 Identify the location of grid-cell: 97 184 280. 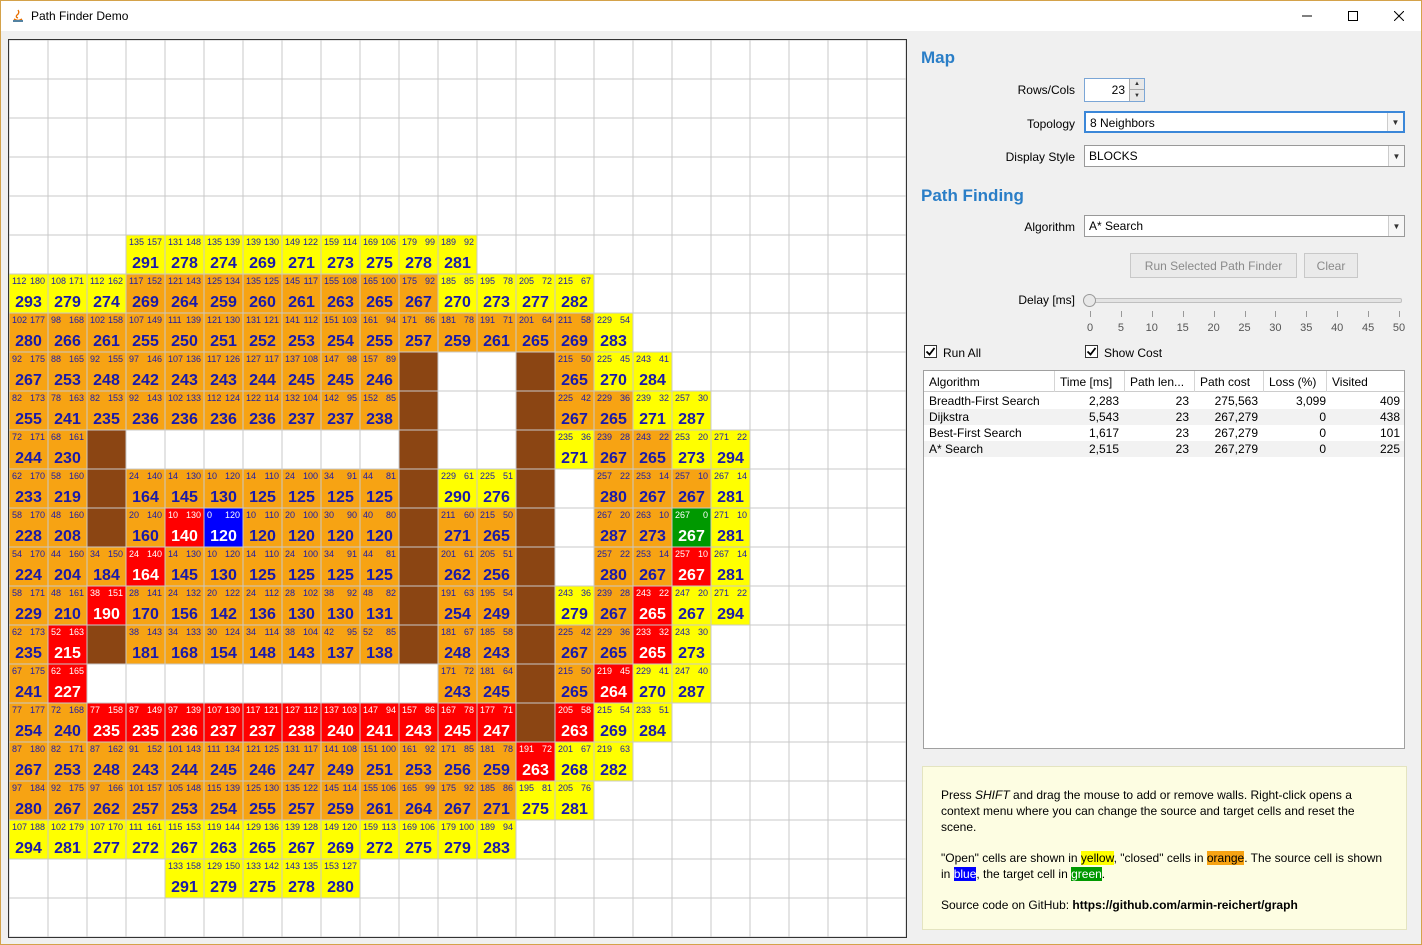
(28, 800).